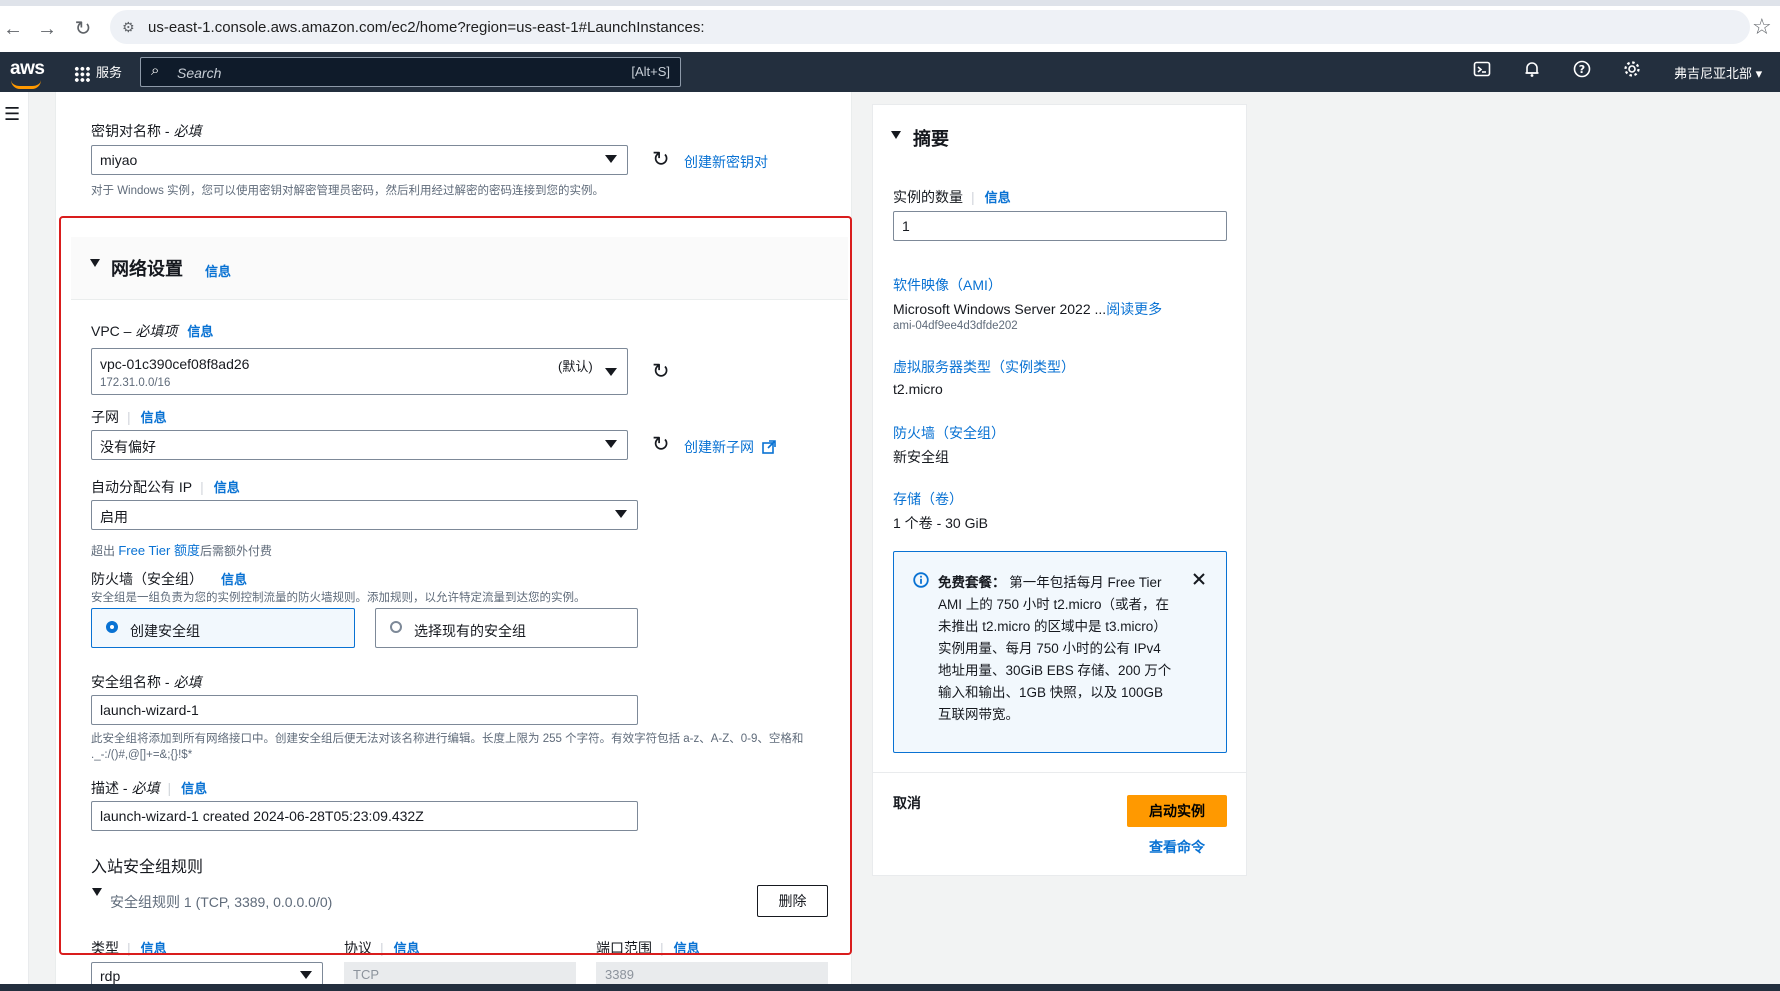 The image size is (1780, 991). What do you see at coordinates (227, 487) in the screenshot?
I see `autoip-info-link: 信息` at bounding box center [227, 487].